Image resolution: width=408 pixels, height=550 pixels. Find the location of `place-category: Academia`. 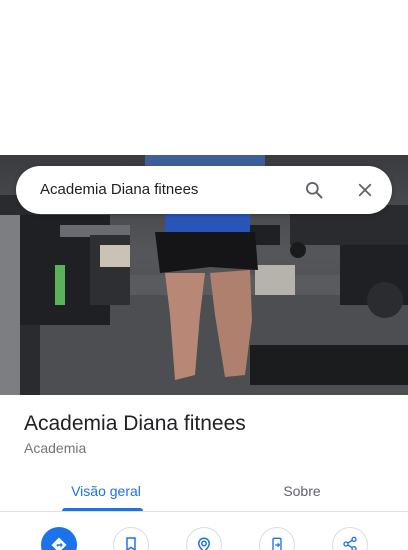

place-category: Academia is located at coordinates (55, 448).